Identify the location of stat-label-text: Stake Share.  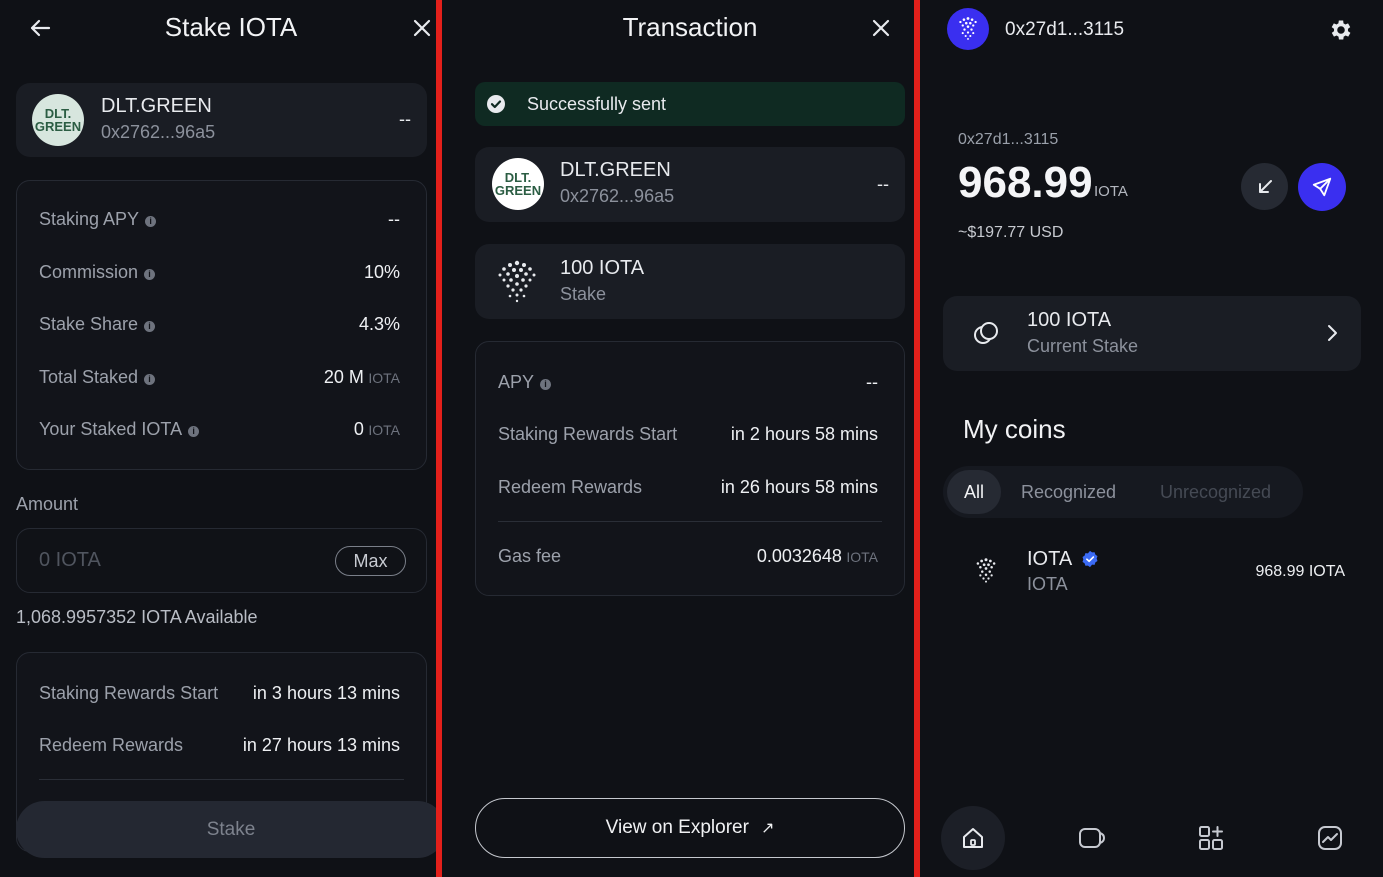
(89, 324).